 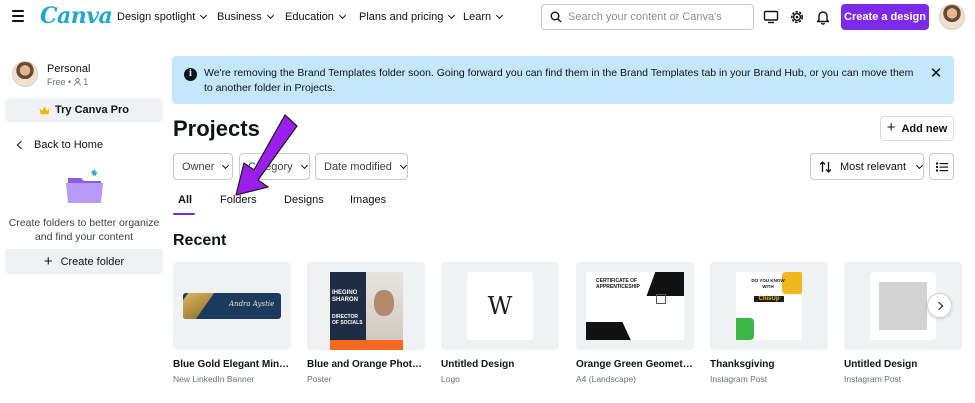 What do you see at coordinates (635, 306) in the screenshot?
I see `design-thumbnail: CERTIFICATE OF APPRENTICESHIP` at bounding box center [635, 306].